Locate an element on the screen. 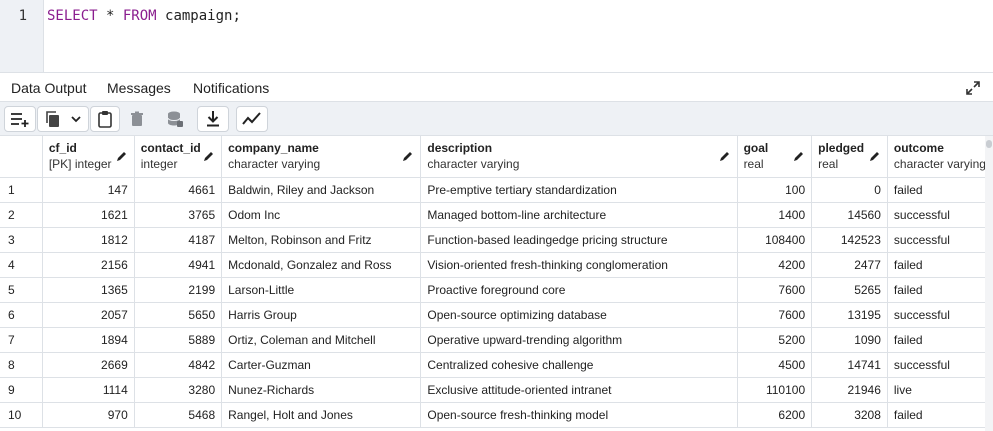 This screenshot has width=993, height=431. cell-pledged: 1090 is located at coordinates (849, 340).